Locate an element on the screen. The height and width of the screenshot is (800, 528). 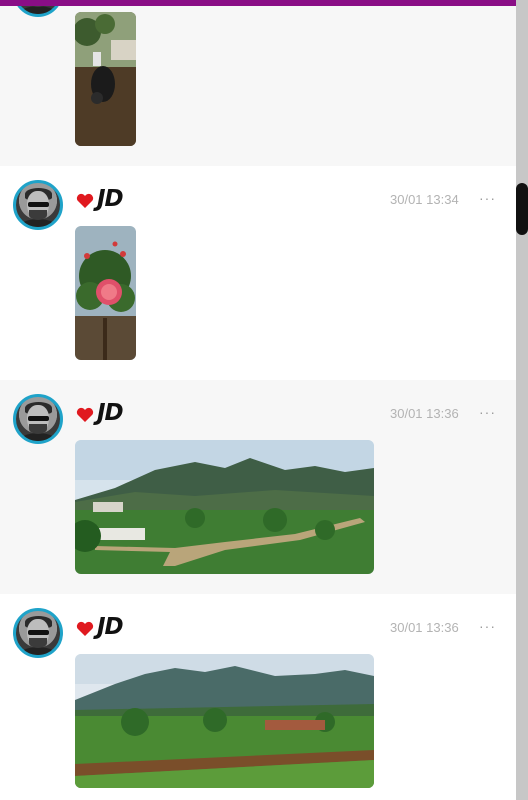
scrollbar-thumb is located at coordinates (522, 209).